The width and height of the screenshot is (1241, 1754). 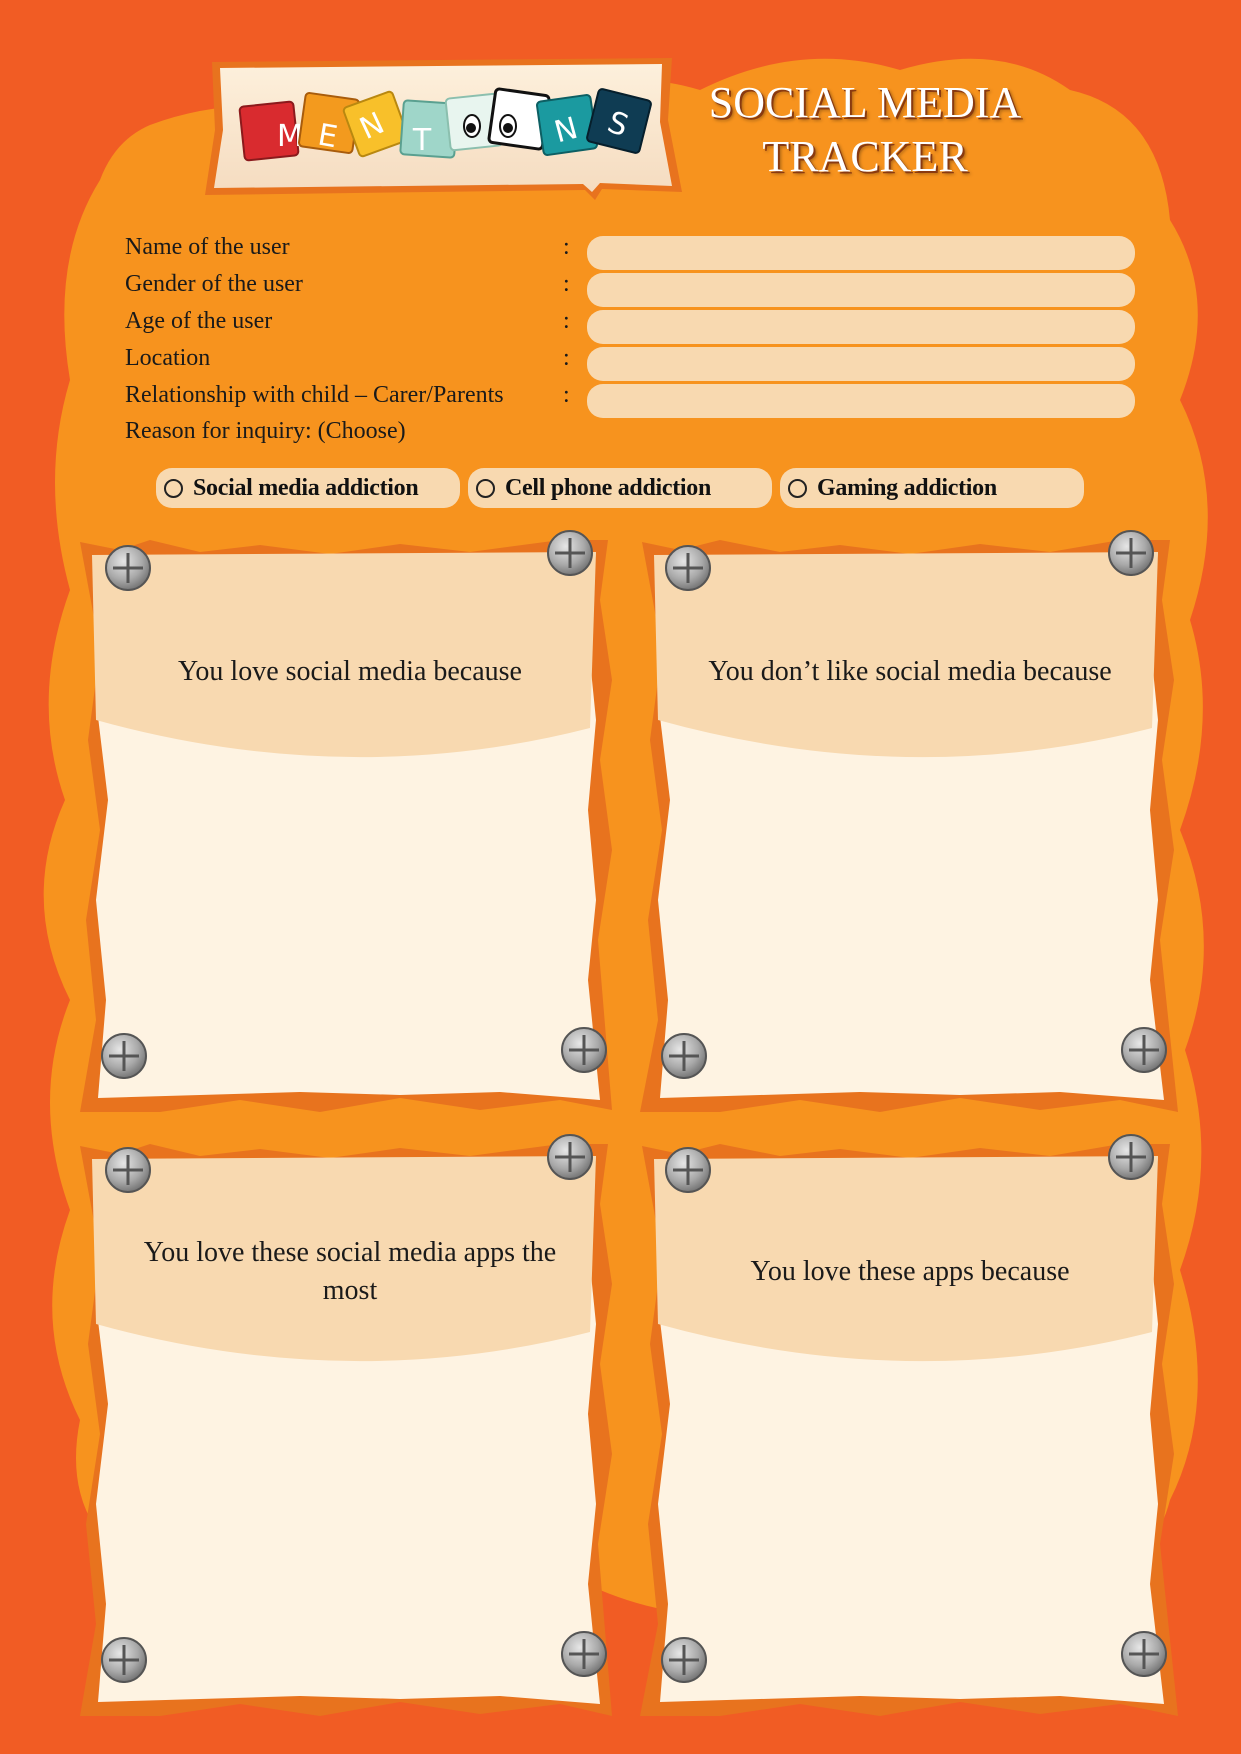 What do you see at coordinates (270, 131) in the screenshot?
I see `logo-cube-m: M` at bounding box center [270, 131].